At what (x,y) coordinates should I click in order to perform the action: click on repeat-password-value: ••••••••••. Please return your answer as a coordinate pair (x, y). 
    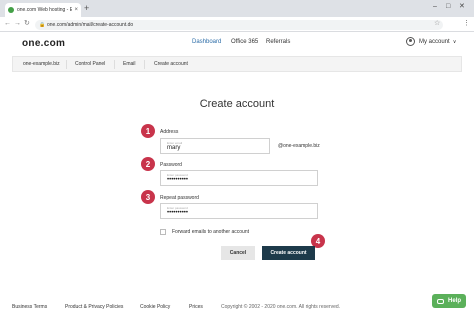
    Looking at the image, I should click on (178, 213).